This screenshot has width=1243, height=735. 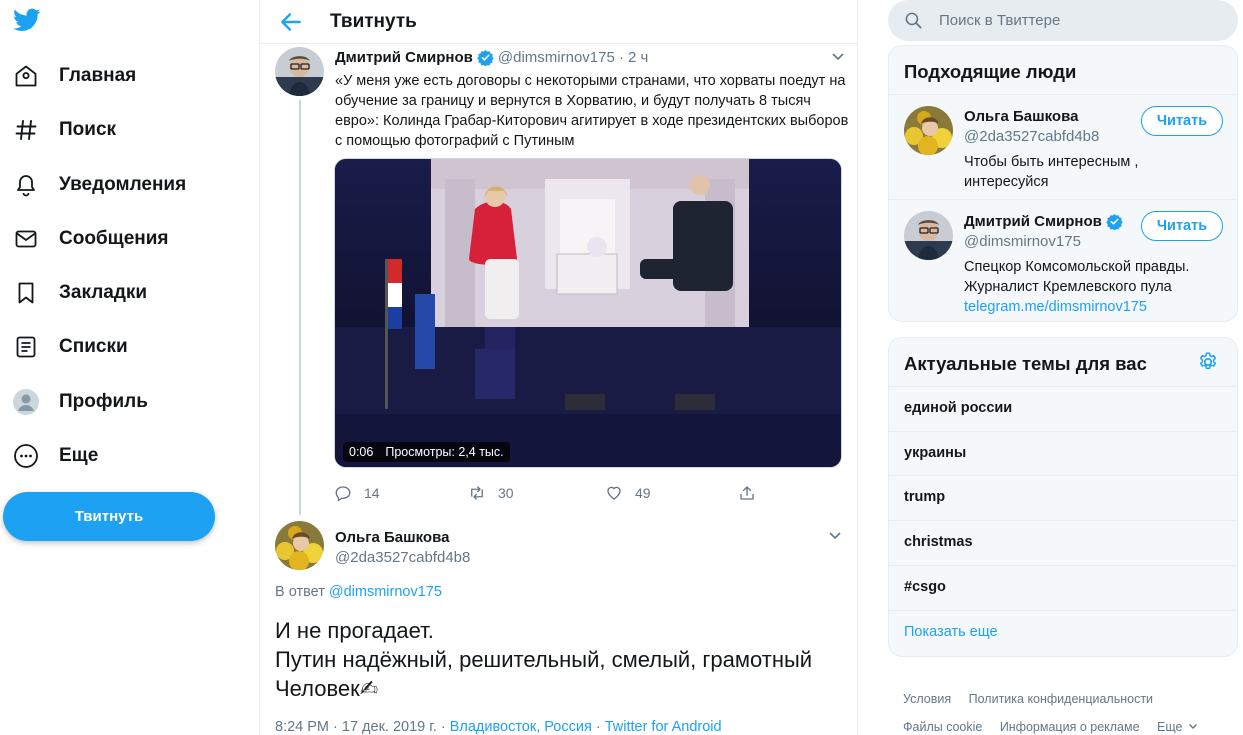 What do you see at coordinates (291, 22) in the screenshot?
I see `back-arrow-icon` at bounding box center [291, 22].